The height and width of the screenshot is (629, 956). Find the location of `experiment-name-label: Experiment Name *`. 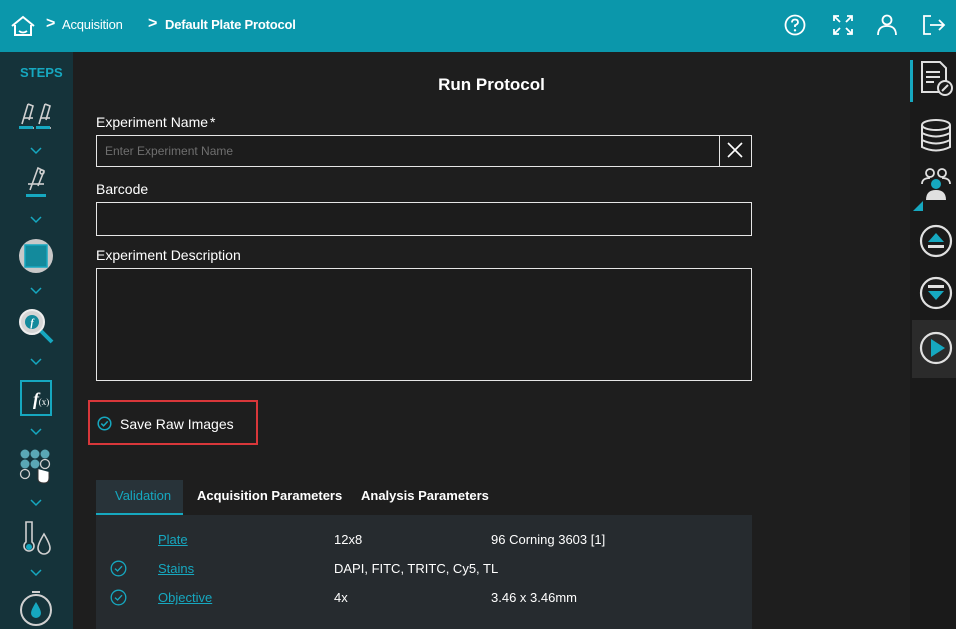

experiment-name-label: Experiment Name * is located at coordinates (156, 122).